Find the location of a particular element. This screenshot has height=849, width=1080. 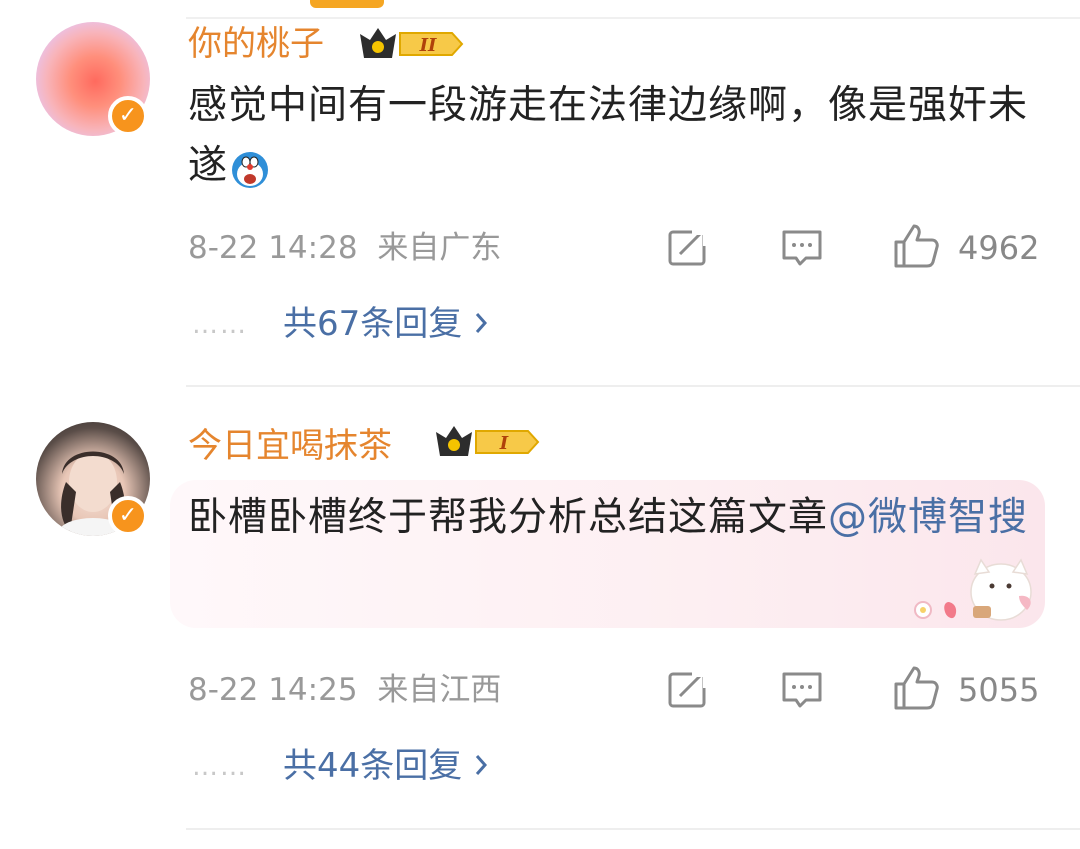

comment-meta: 8-22 14:25 来自江西 is located at coordinates (344, 690).